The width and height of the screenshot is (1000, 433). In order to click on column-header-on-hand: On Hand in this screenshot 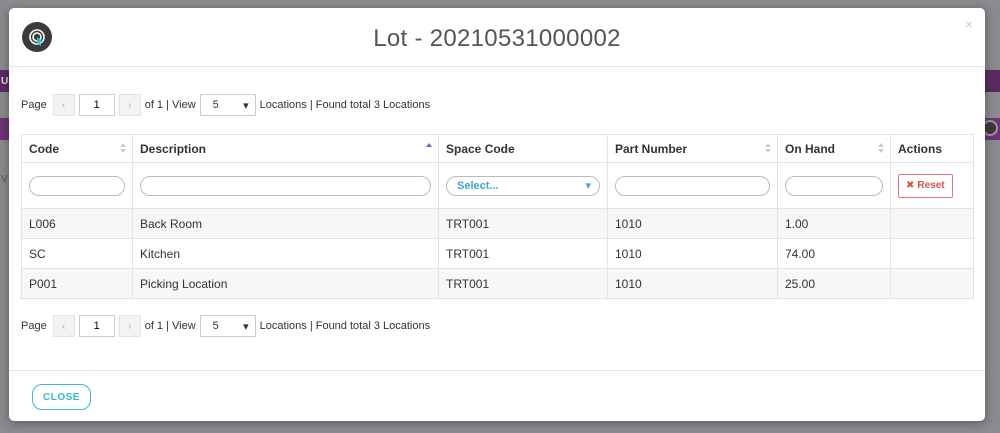, I will do `click(834, 148)`.